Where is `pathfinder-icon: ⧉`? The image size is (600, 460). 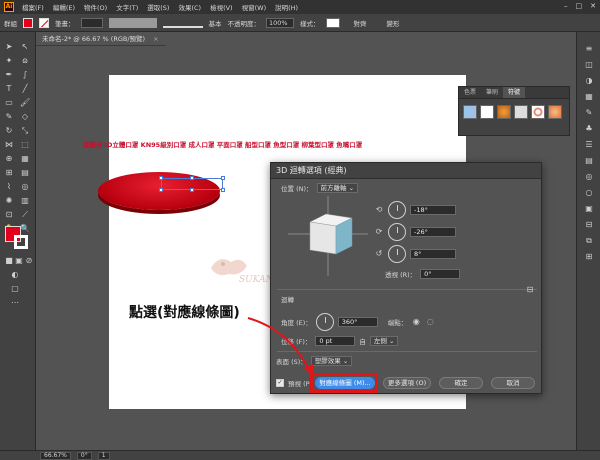 pathfinder-icon: ⧉ is located at coordinates (589, 241).